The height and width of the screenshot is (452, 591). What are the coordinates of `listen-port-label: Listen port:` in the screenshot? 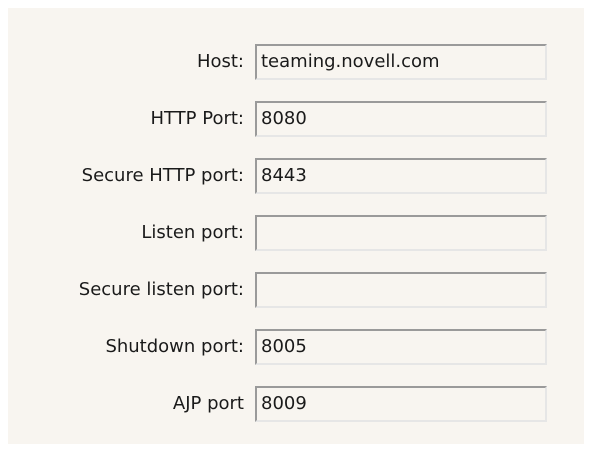 It's located at (192, 232).